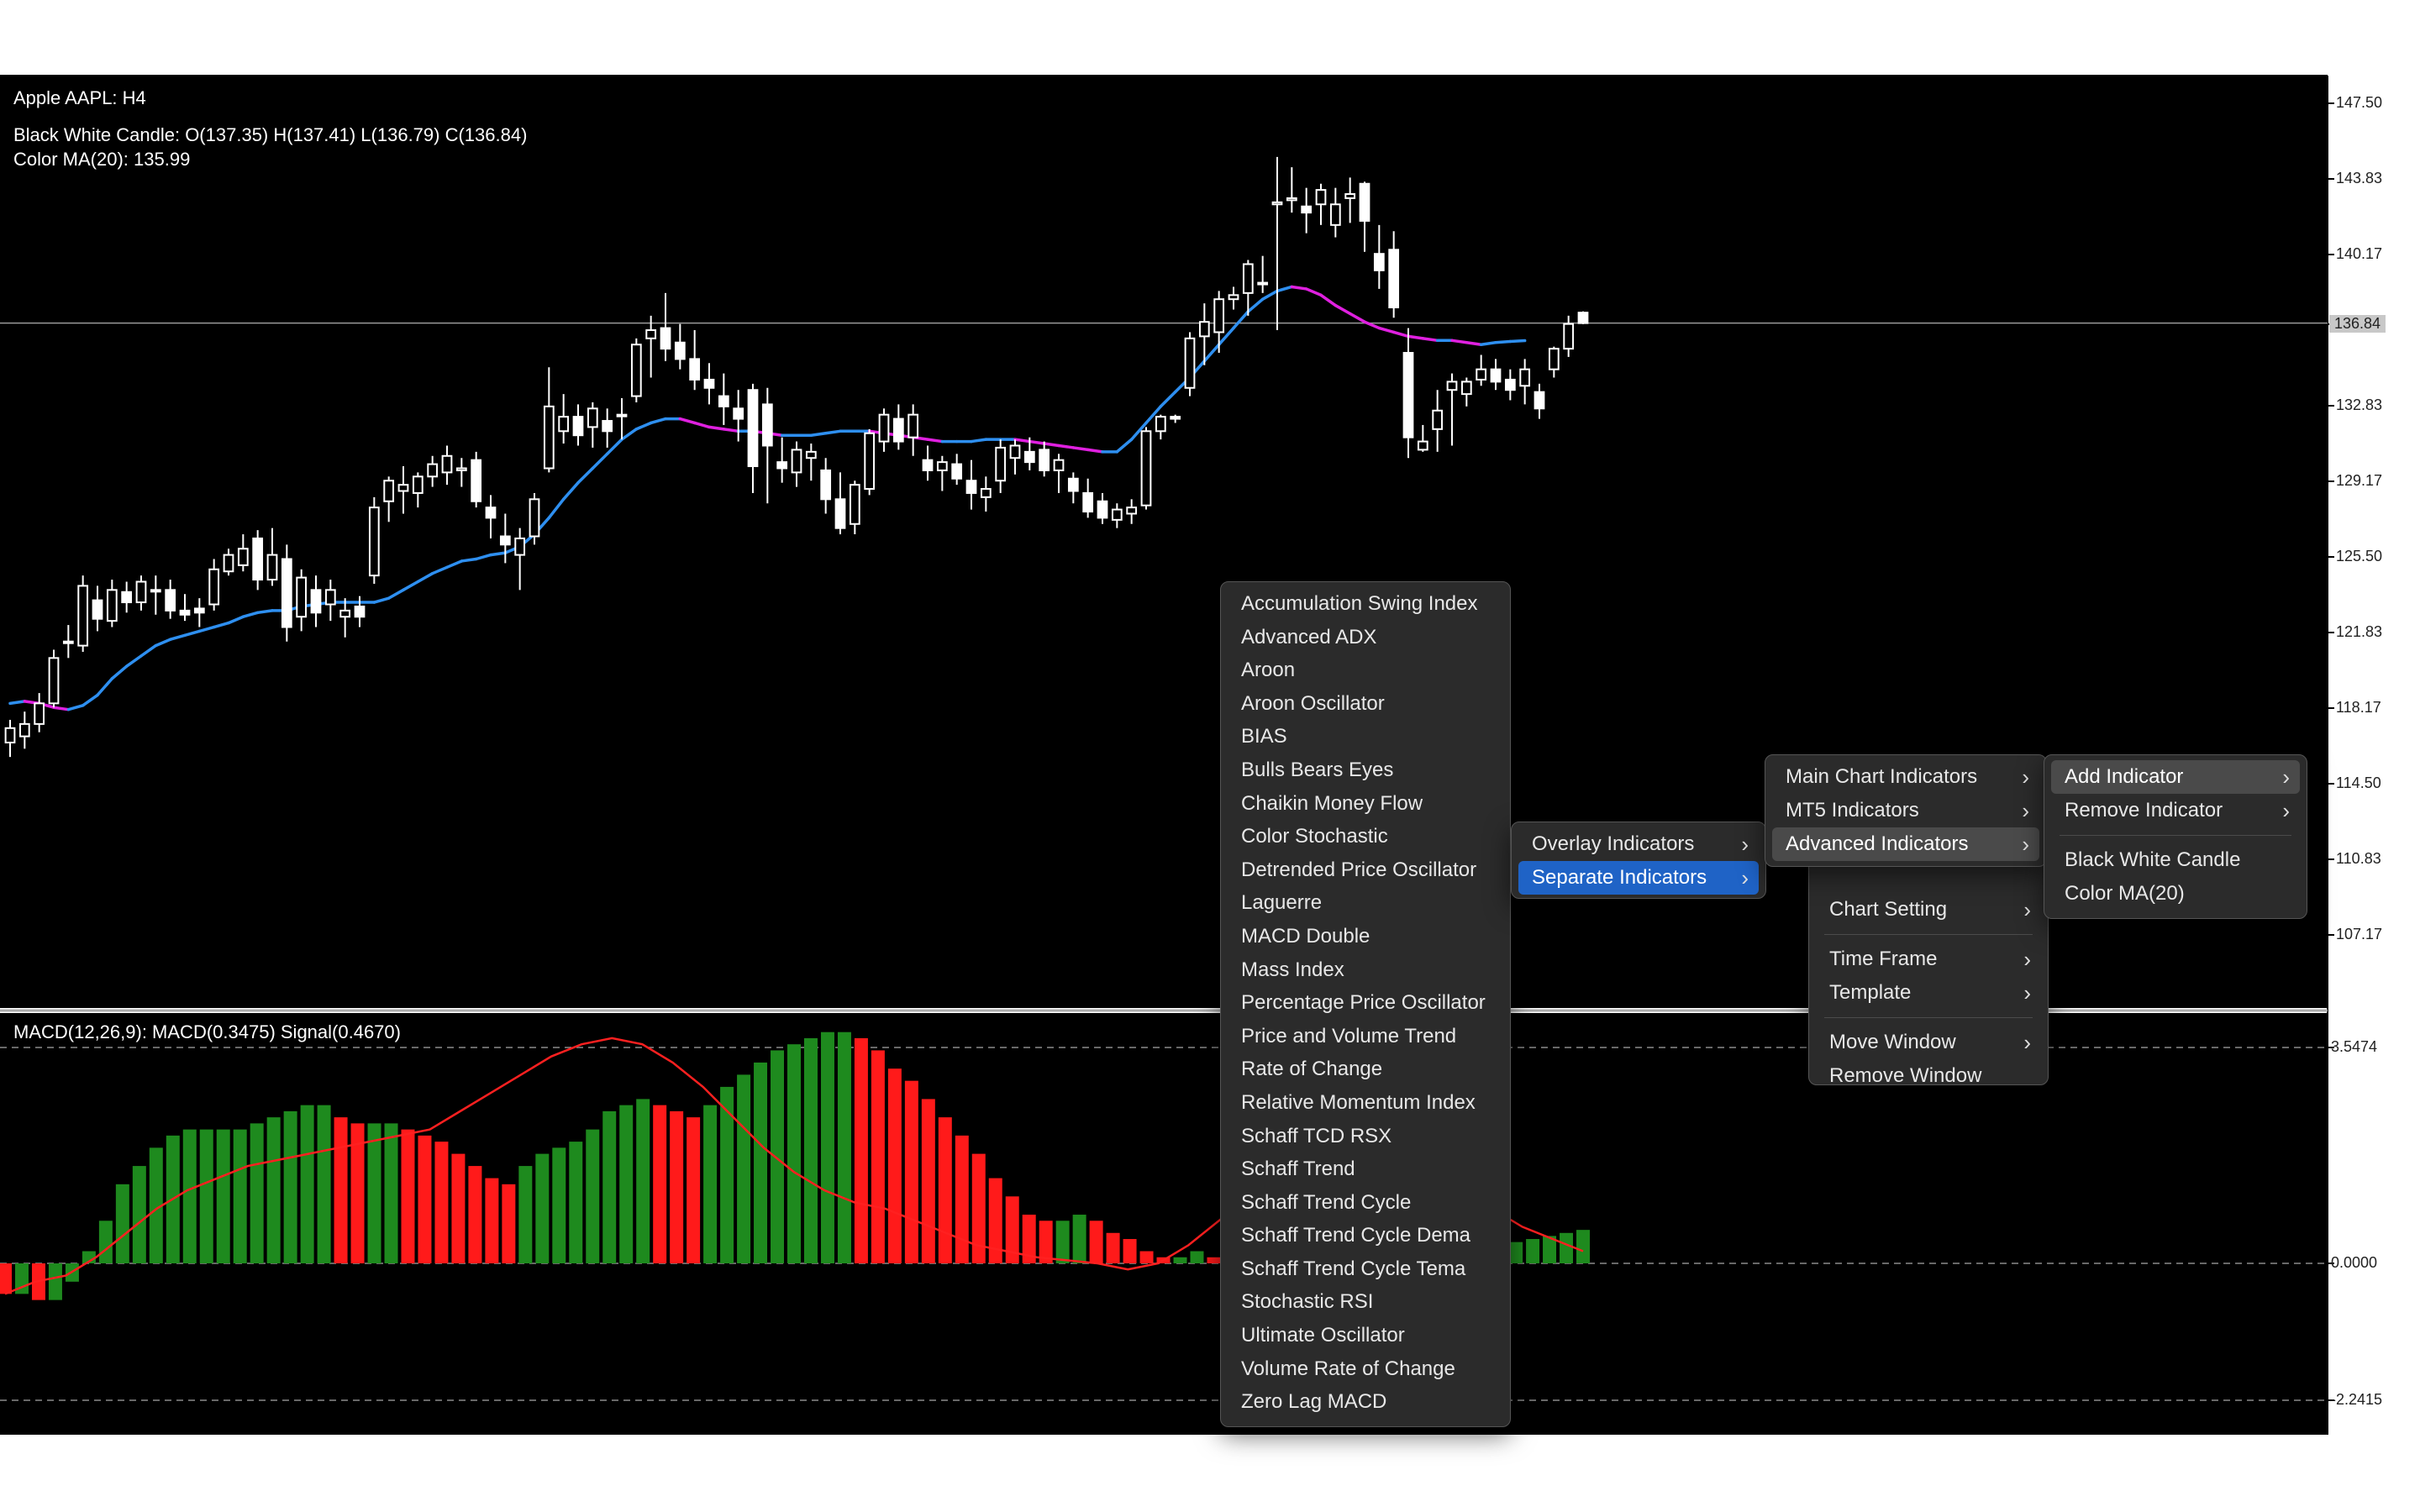 Image resolution: width=2420 pixels, height=1512 pixels. What do you see at coordinates (2359, 102) in the screenshot?
I see `price-axis-label: 147.50` at bounding box center [2359, 102].